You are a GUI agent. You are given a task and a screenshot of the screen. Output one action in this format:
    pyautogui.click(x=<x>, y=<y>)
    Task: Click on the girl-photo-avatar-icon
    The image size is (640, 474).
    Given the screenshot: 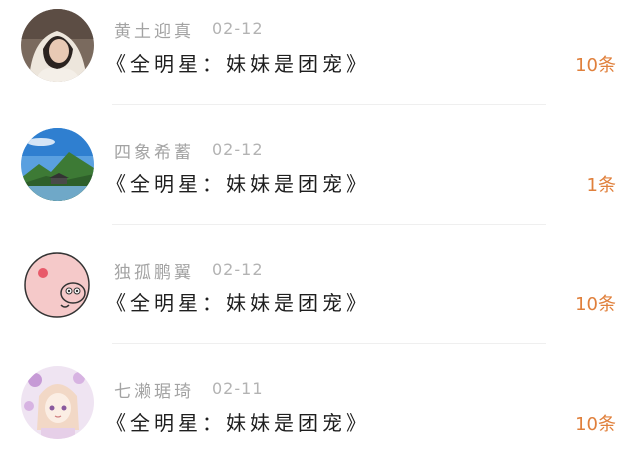 What is the action you would take?
    pyautogui.click(x=57, y=45)
    